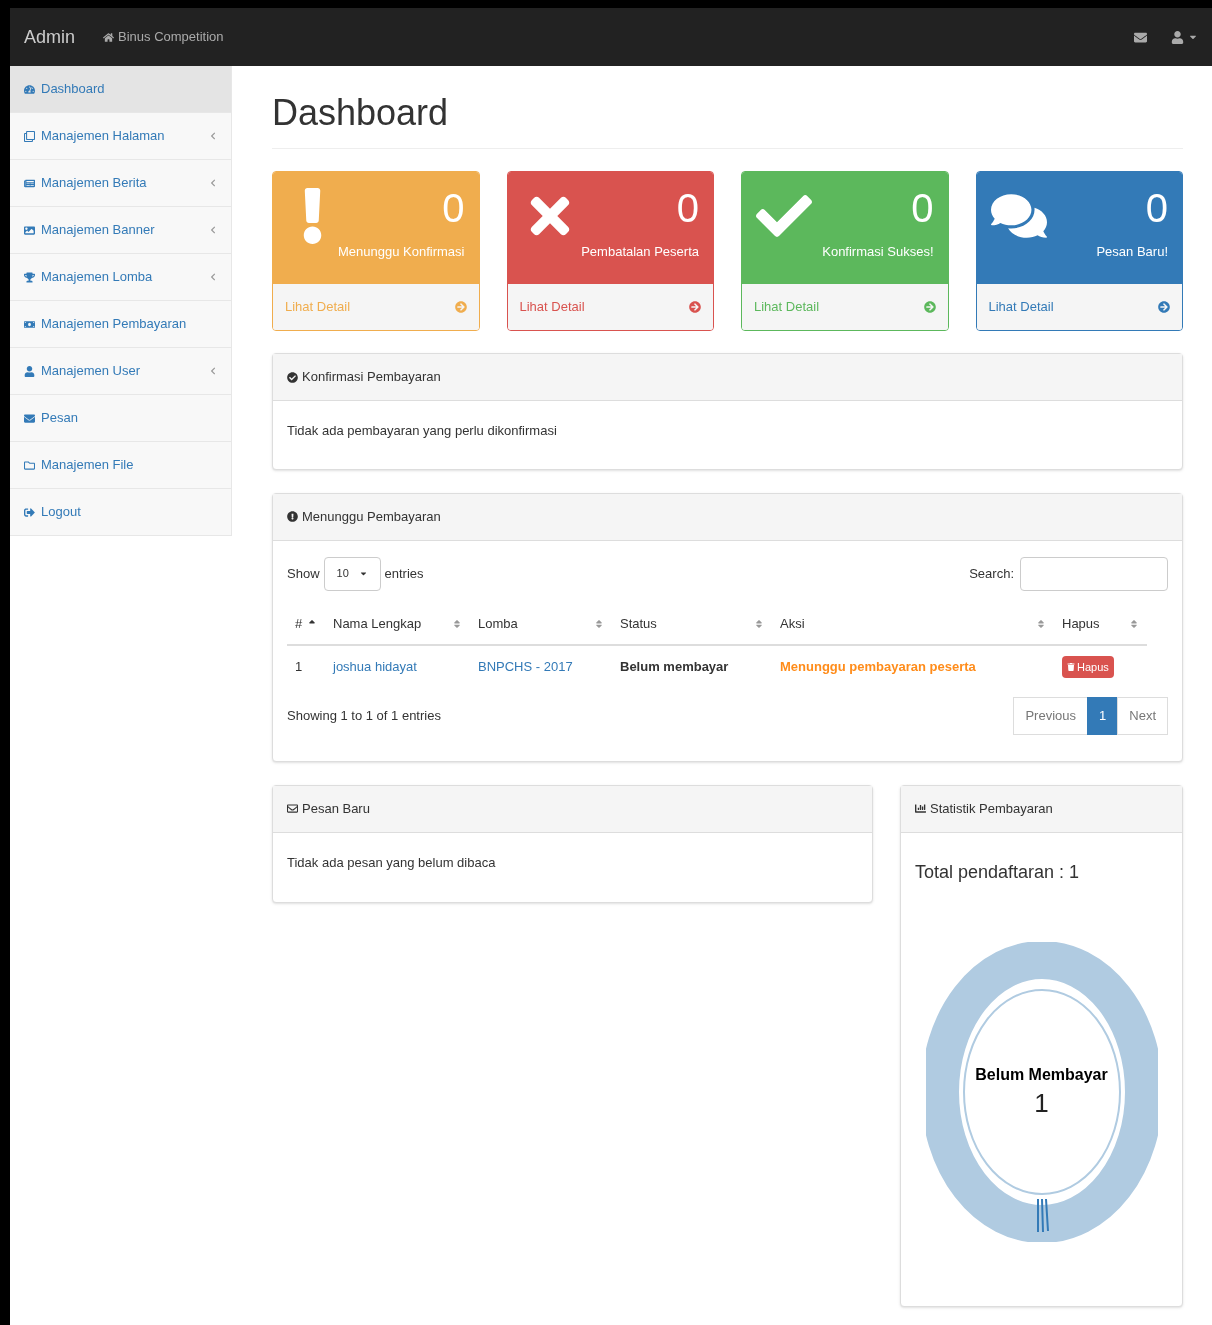 Image resolution: width=1212 pixels, height=1325 pixels. What do you see at coordinates (29, 183) in the screenshot?
I see `newspaper-icon` at bounding box center [29, 183].